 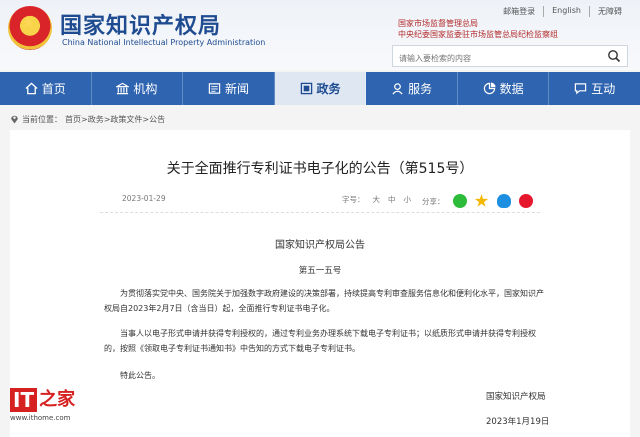 I want to click on share-bar: 分享：, so click(x=477, y=201).